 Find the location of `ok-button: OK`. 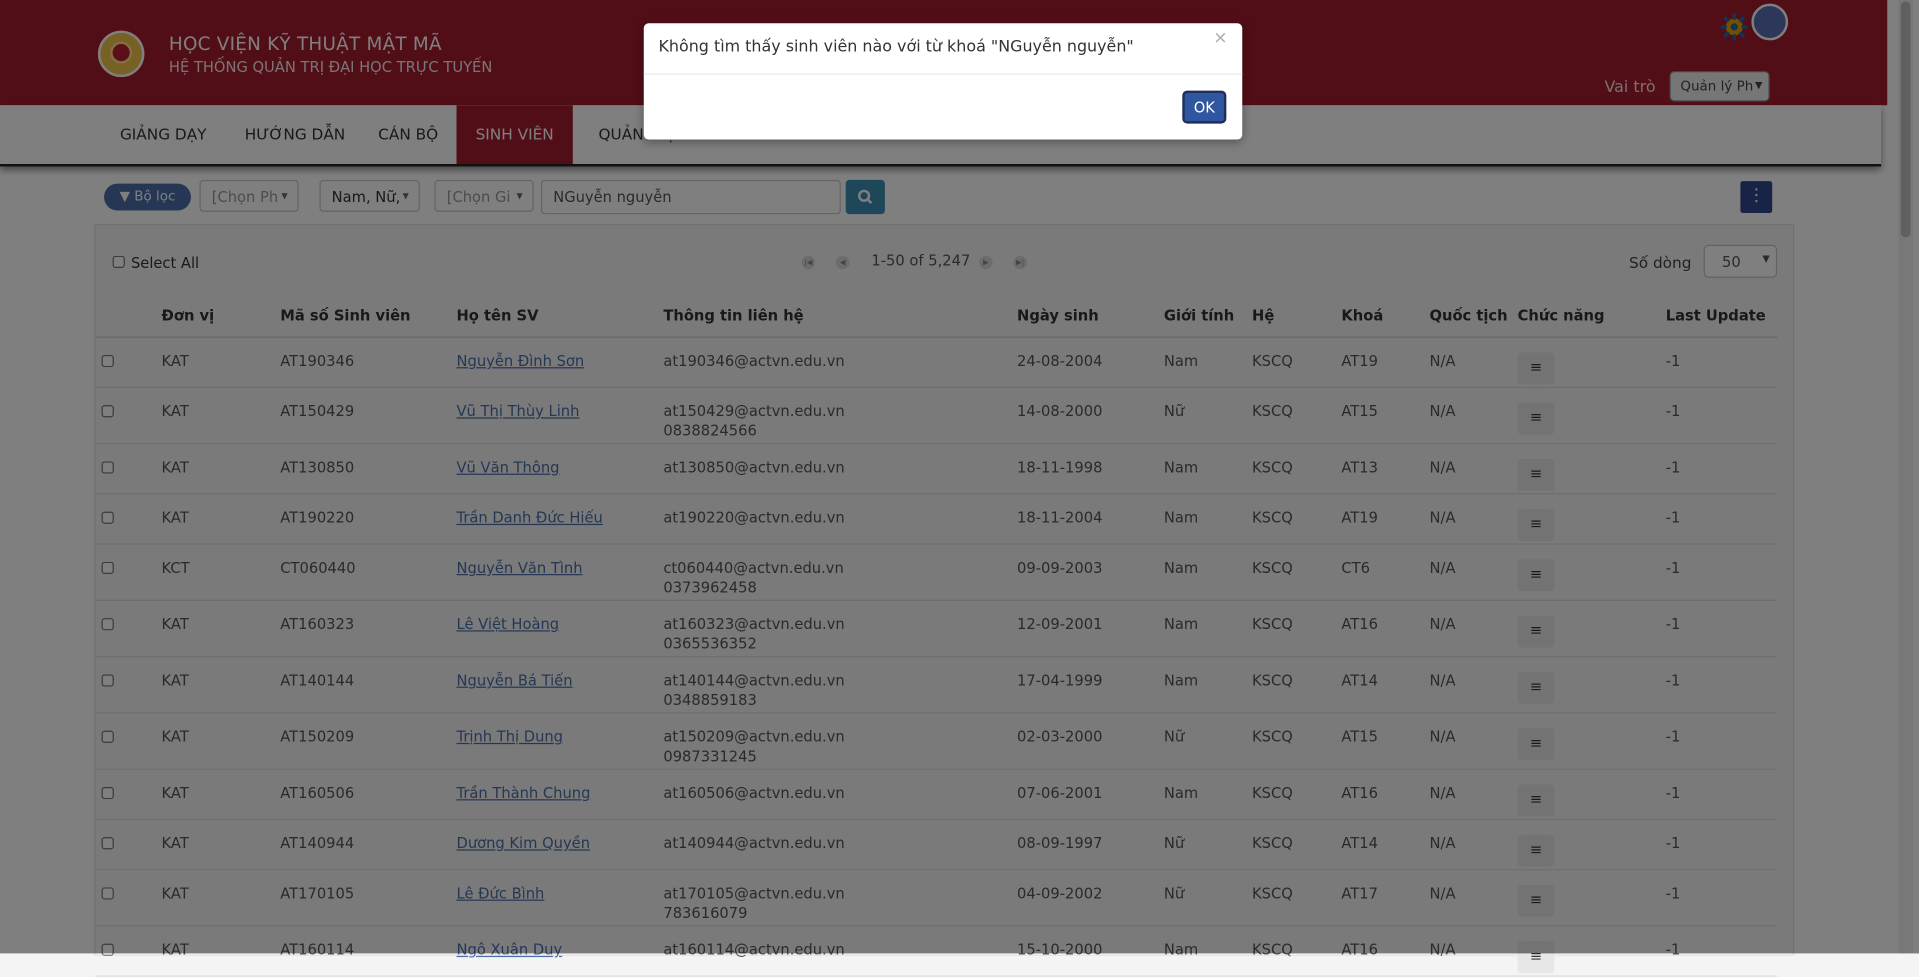

ok-button: OK is located at coordinates (1204, 107).